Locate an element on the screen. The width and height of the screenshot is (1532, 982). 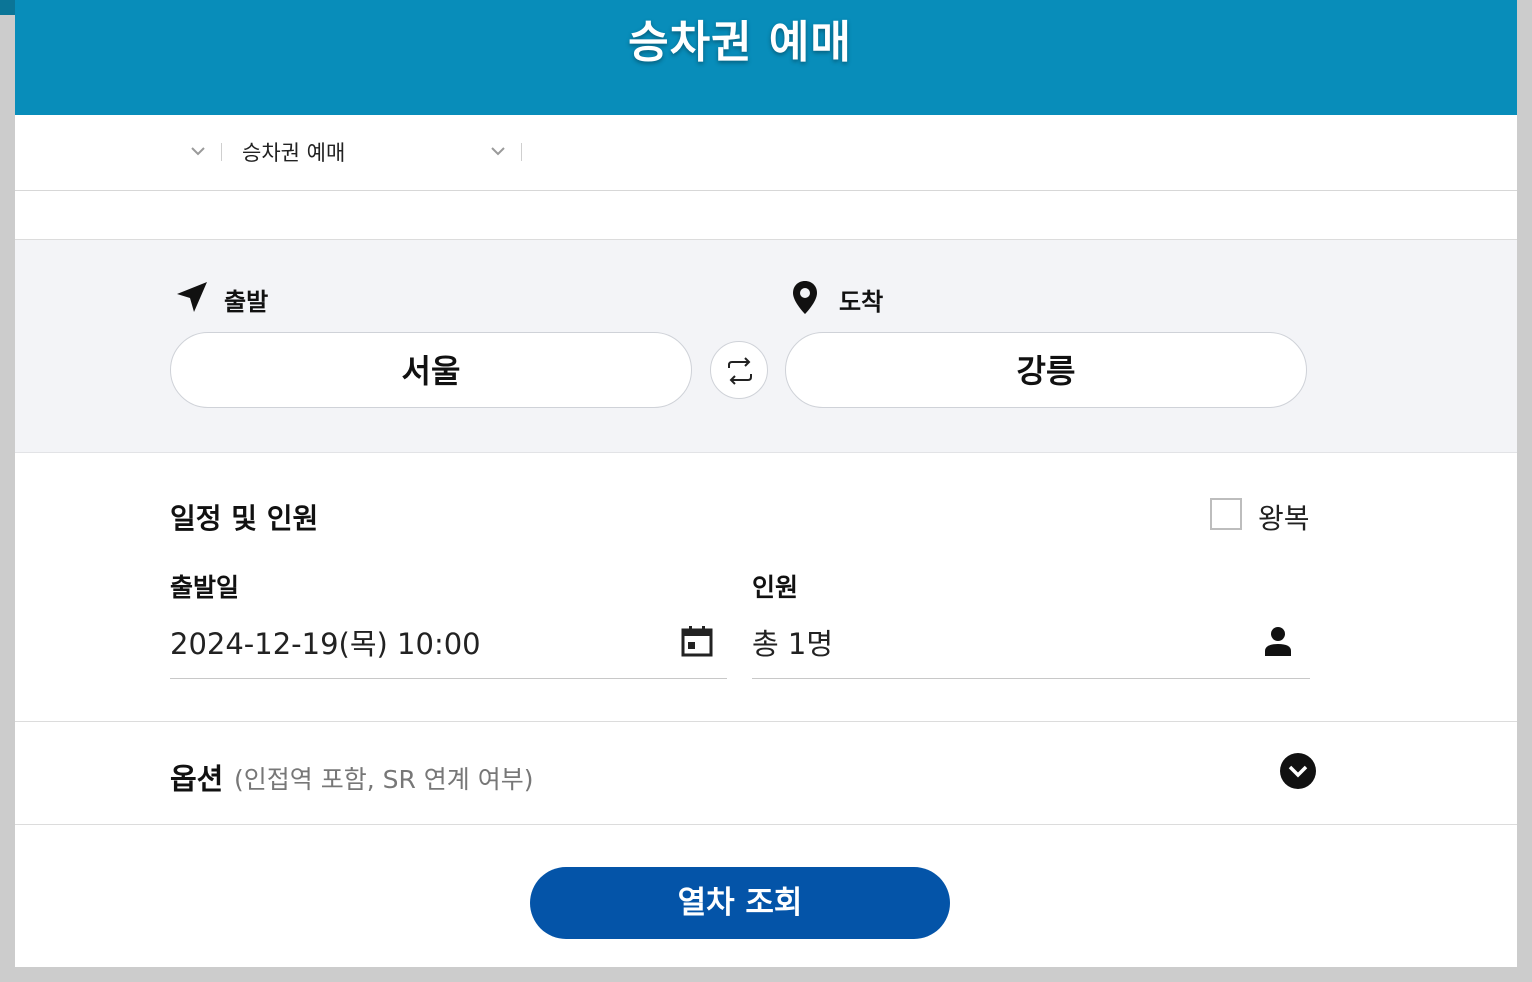
arrival-label: 도착 is located at coordinates (861, 302).